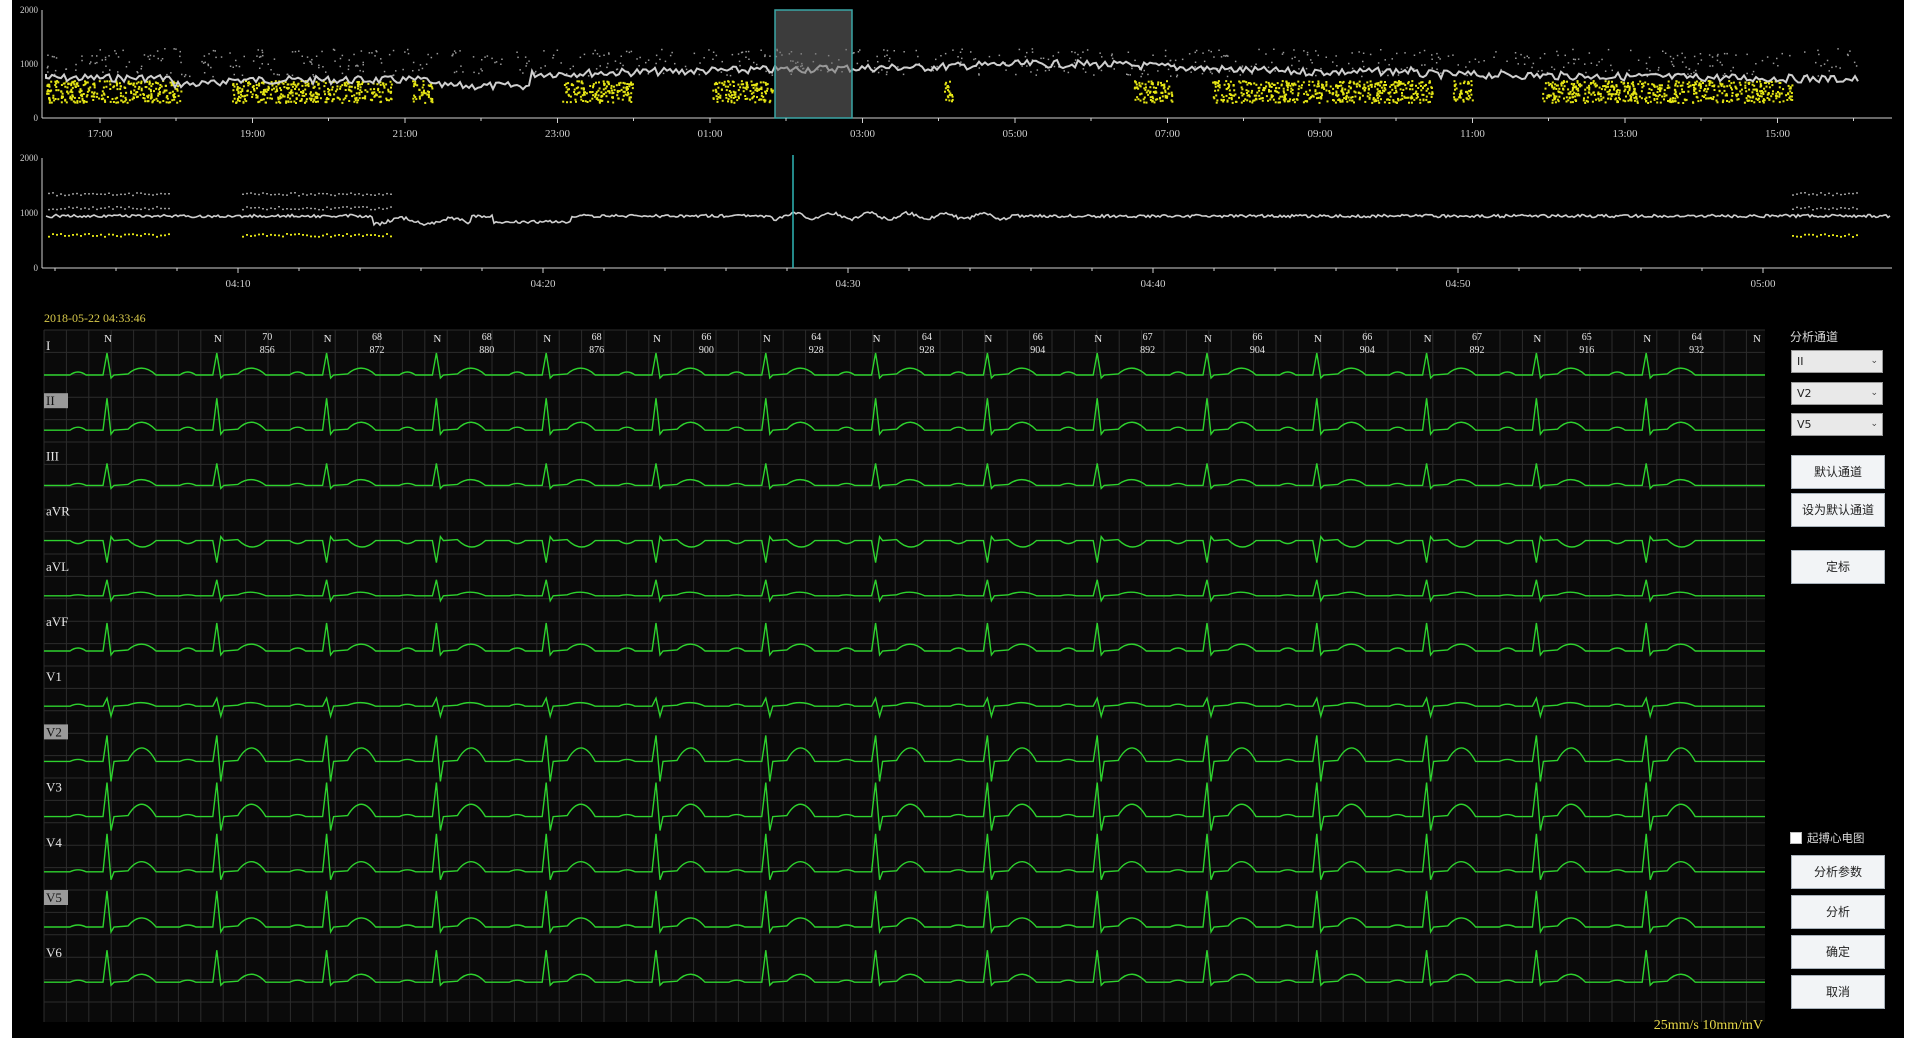  I want to click on ecg-lead-label-group: V5, so click(56, 897).